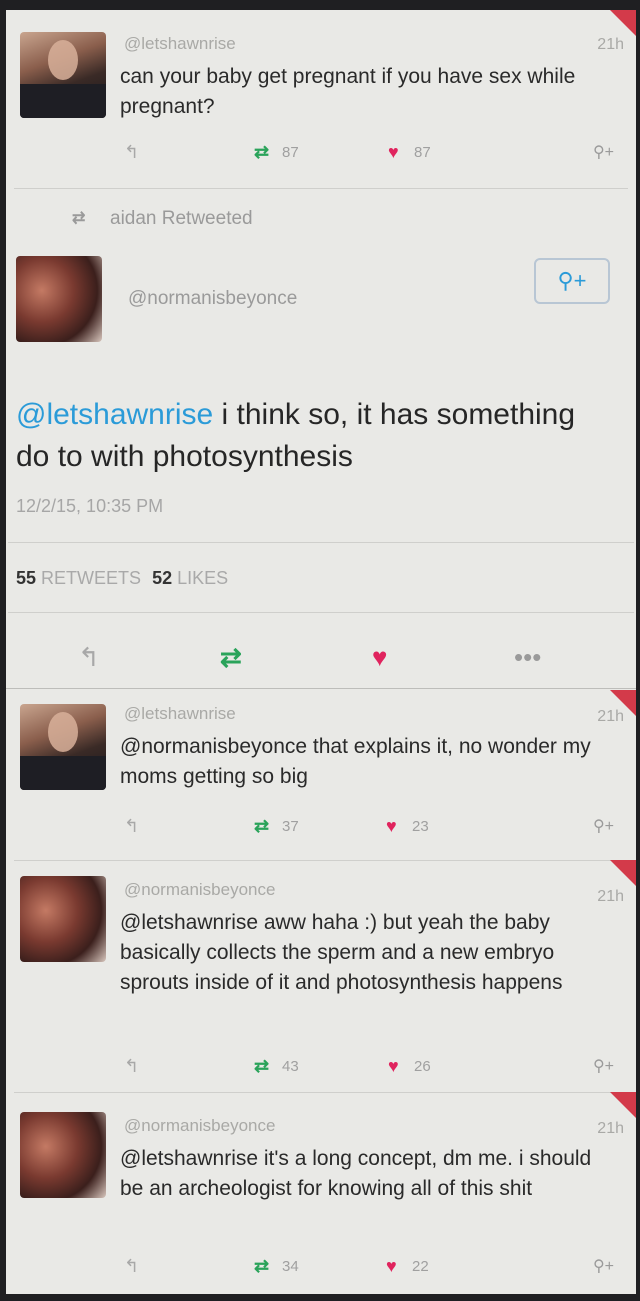 The image size is (640, 1301). I want to click on retweets-label: RETWEETS, so click(91, 578).